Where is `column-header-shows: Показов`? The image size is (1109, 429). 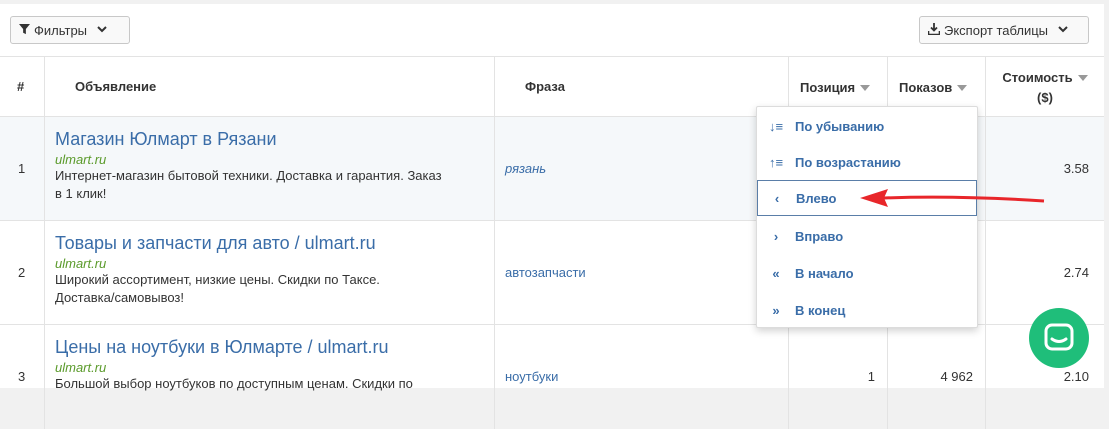
column-header-shows: Показов is located at coordinates (933, 88).